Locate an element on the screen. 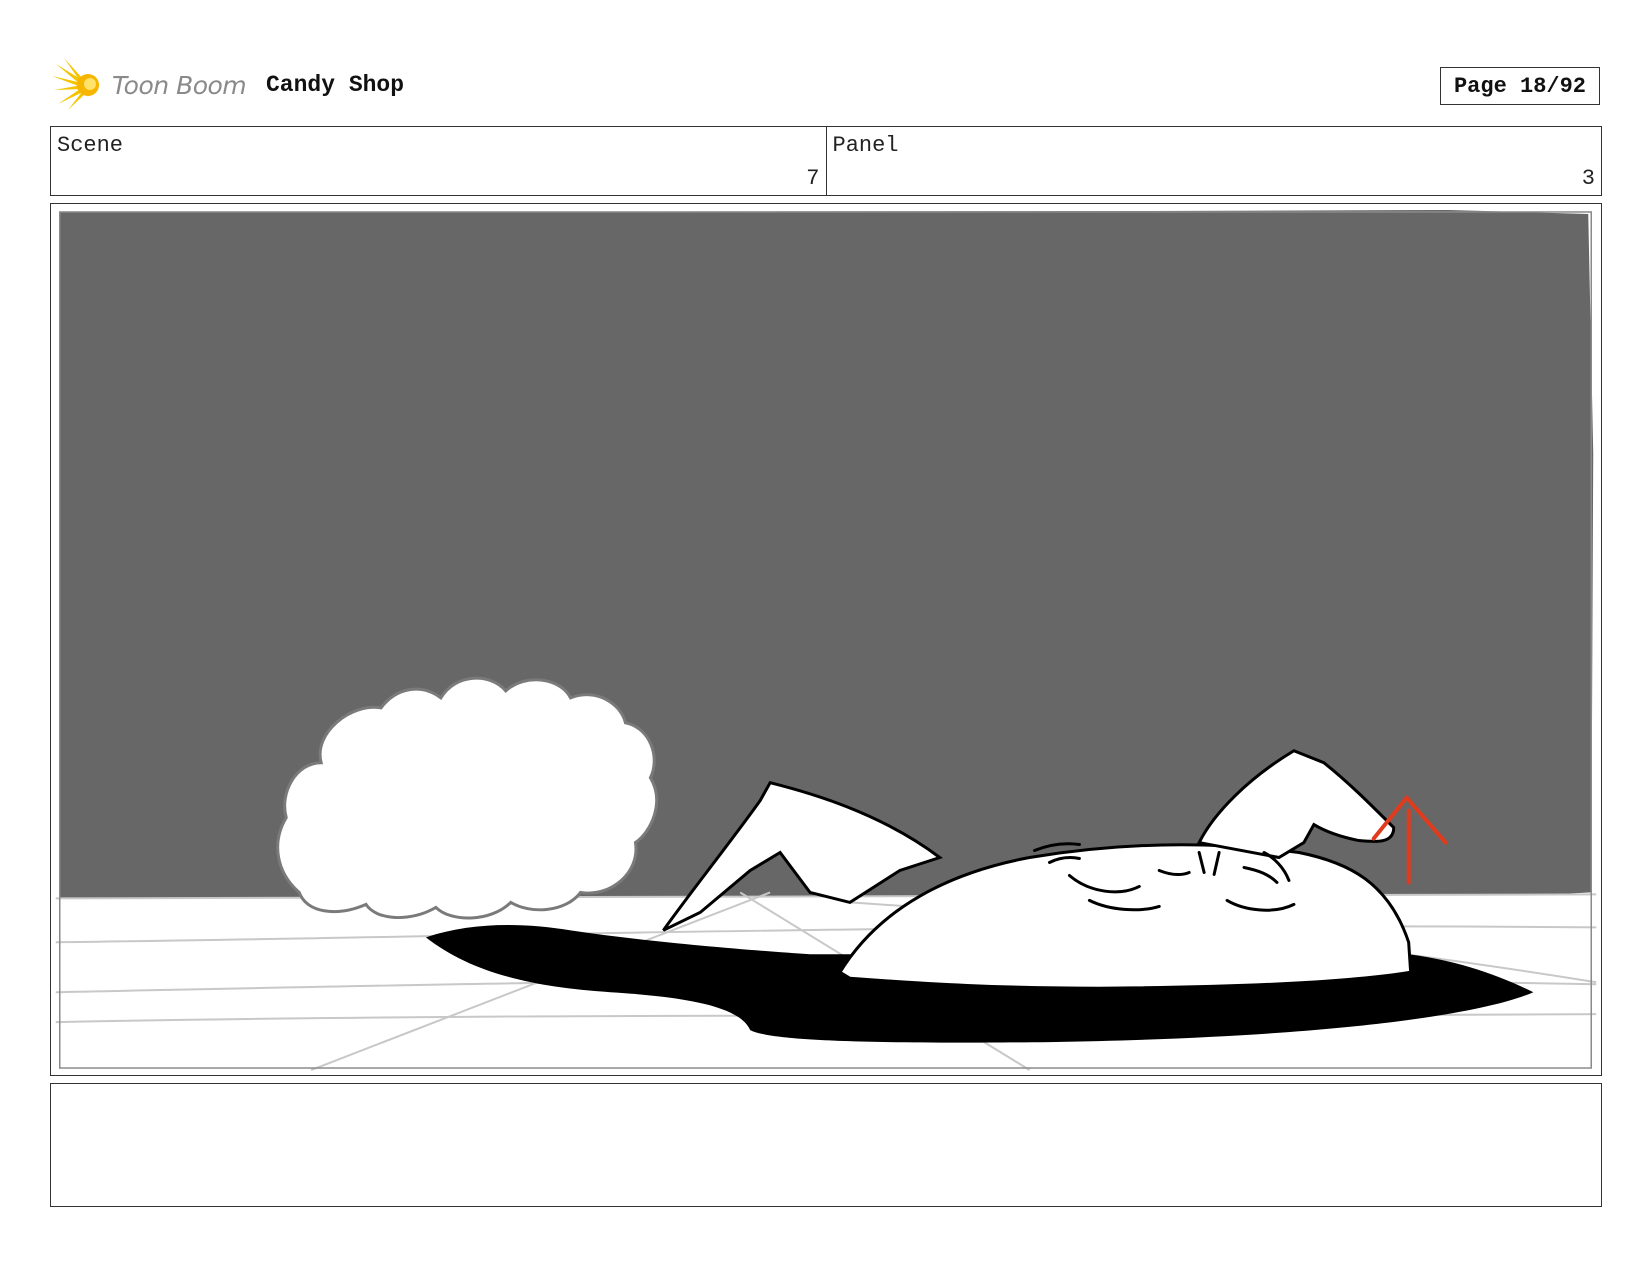  toon-boom-logo: Toon Boom is located at coordinates (149, 85).